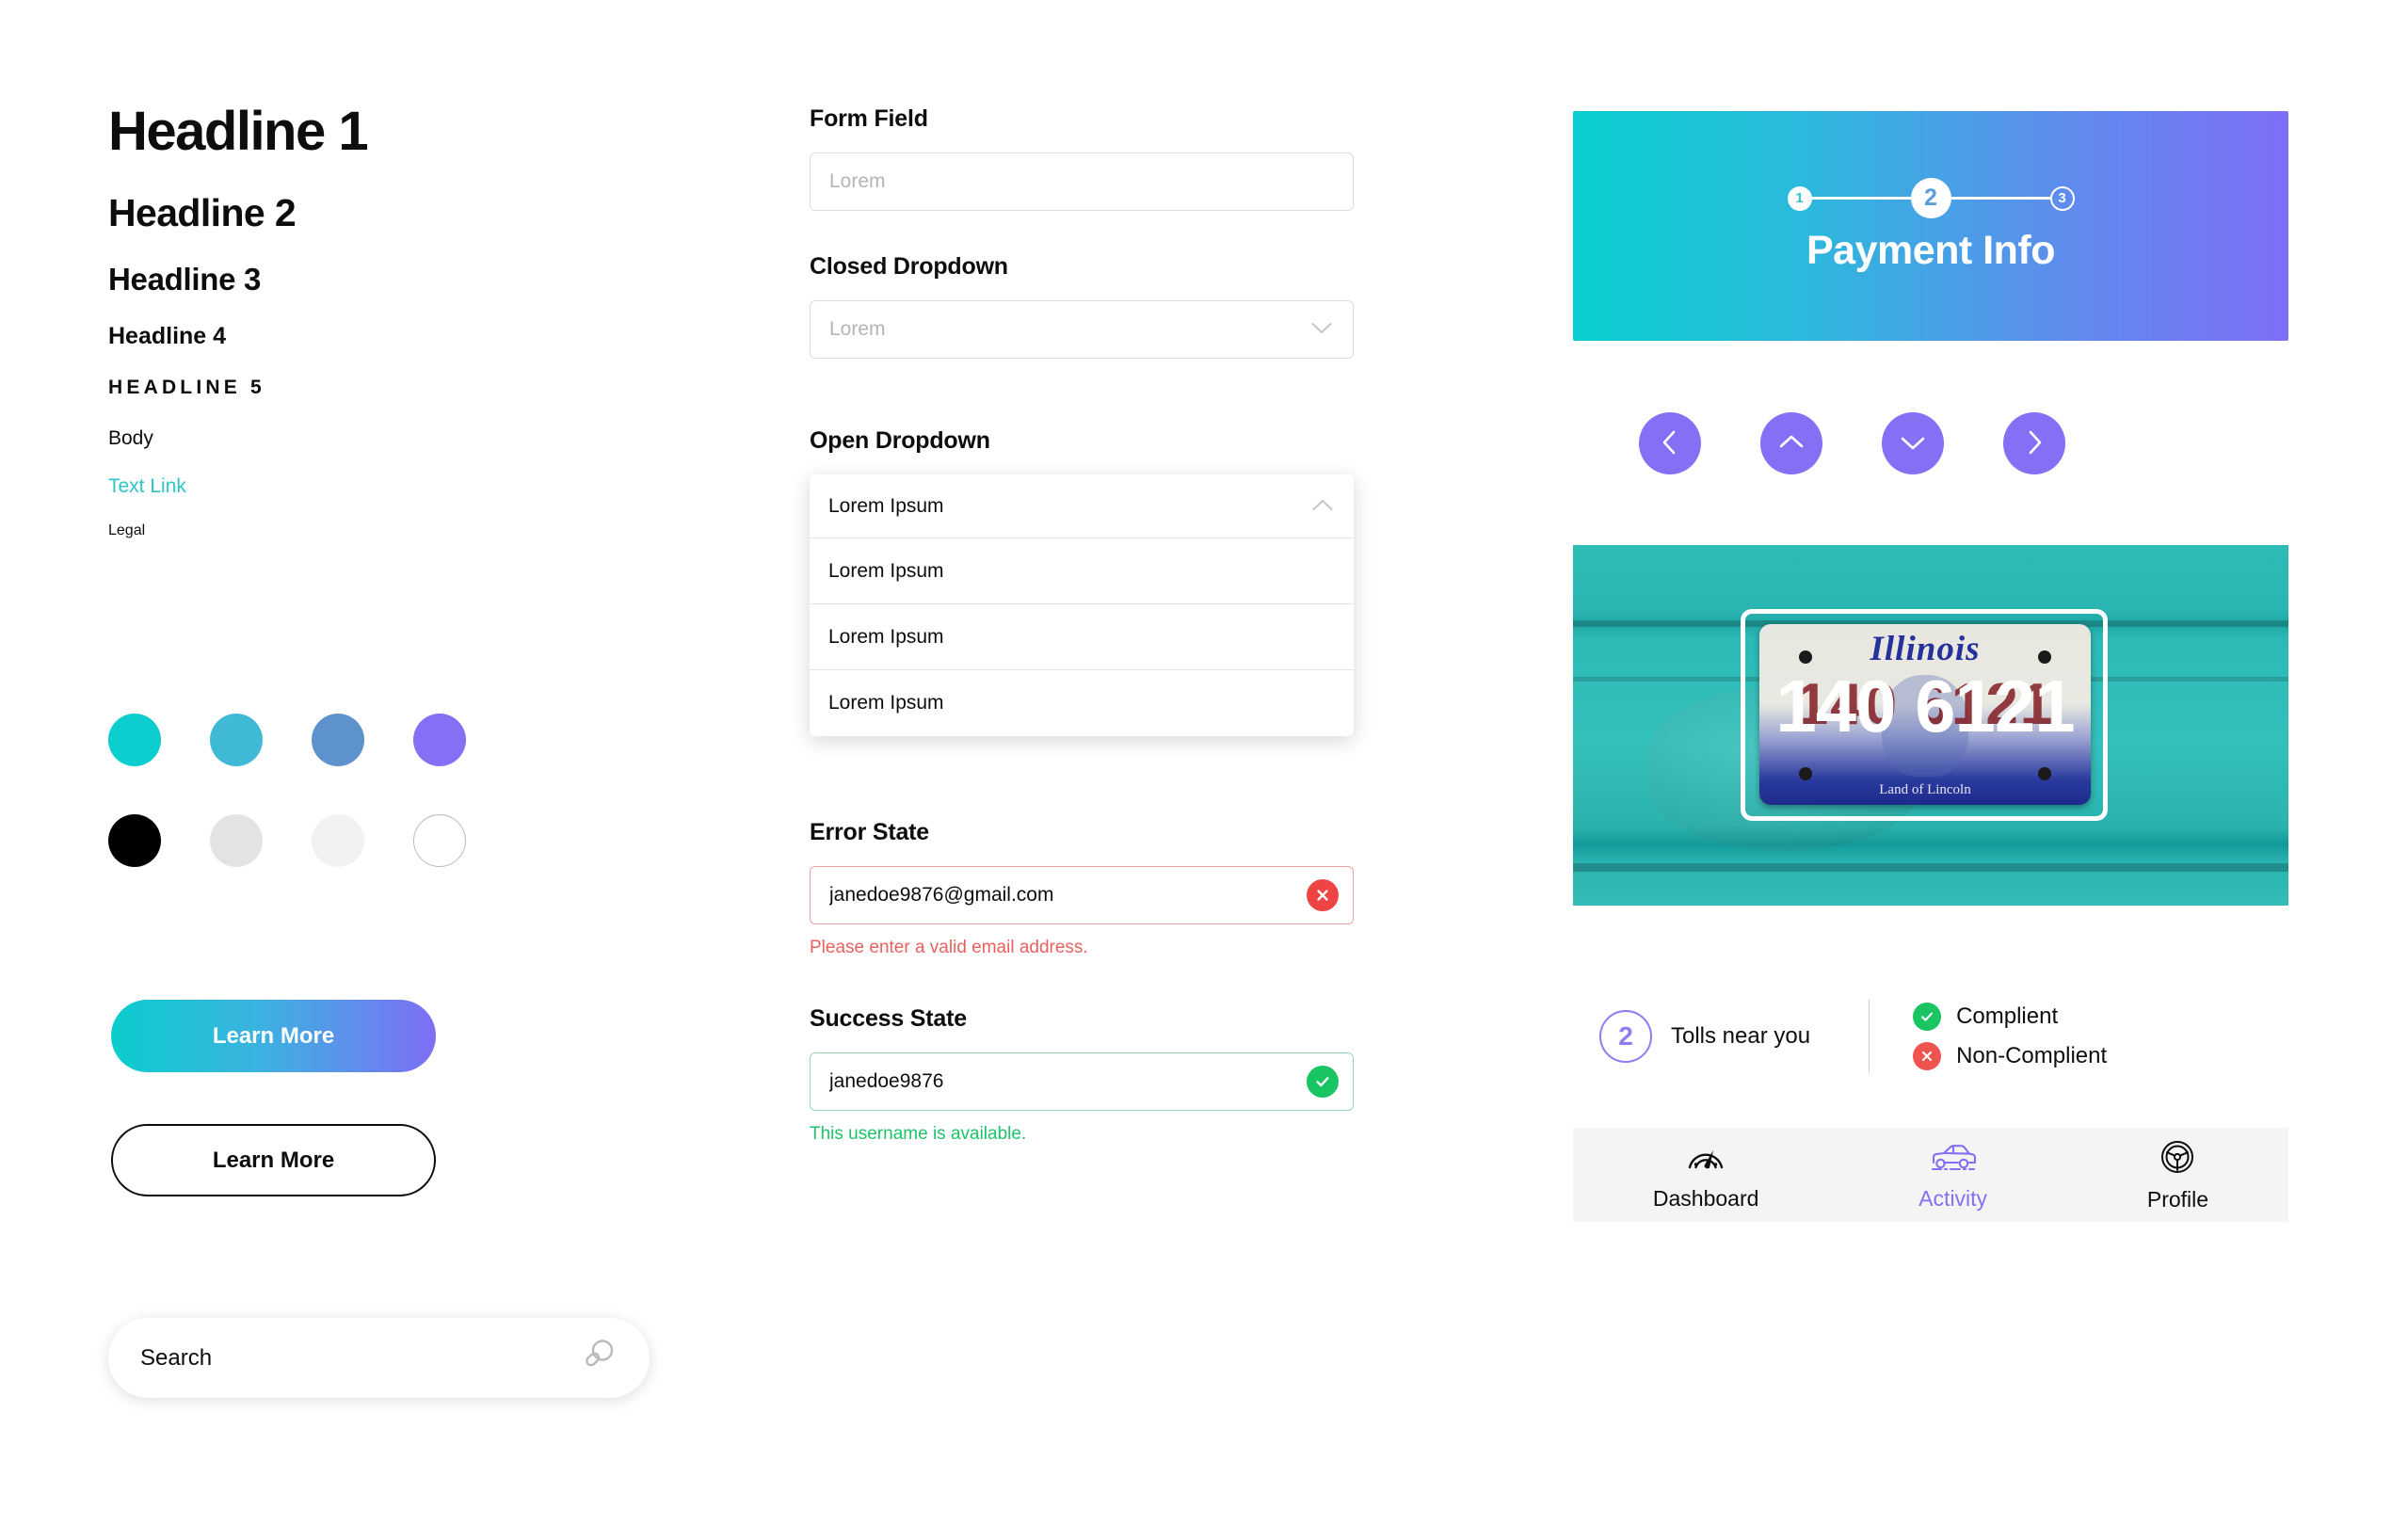 The image size is (2408, 1525). I want to click on headline-2: Headline 2, so click(202, 212).